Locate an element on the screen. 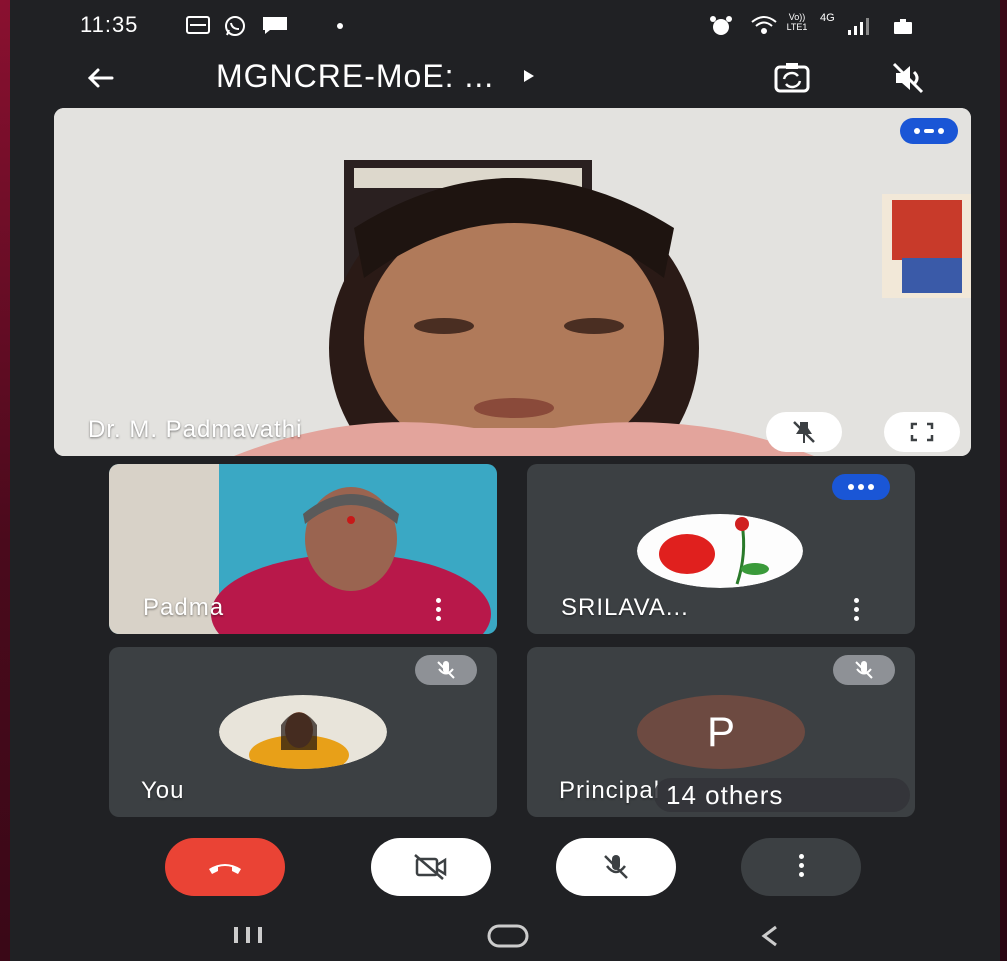 This screenshot has width=1007, height=961. end-call-button is located at coordinates (225, 867).